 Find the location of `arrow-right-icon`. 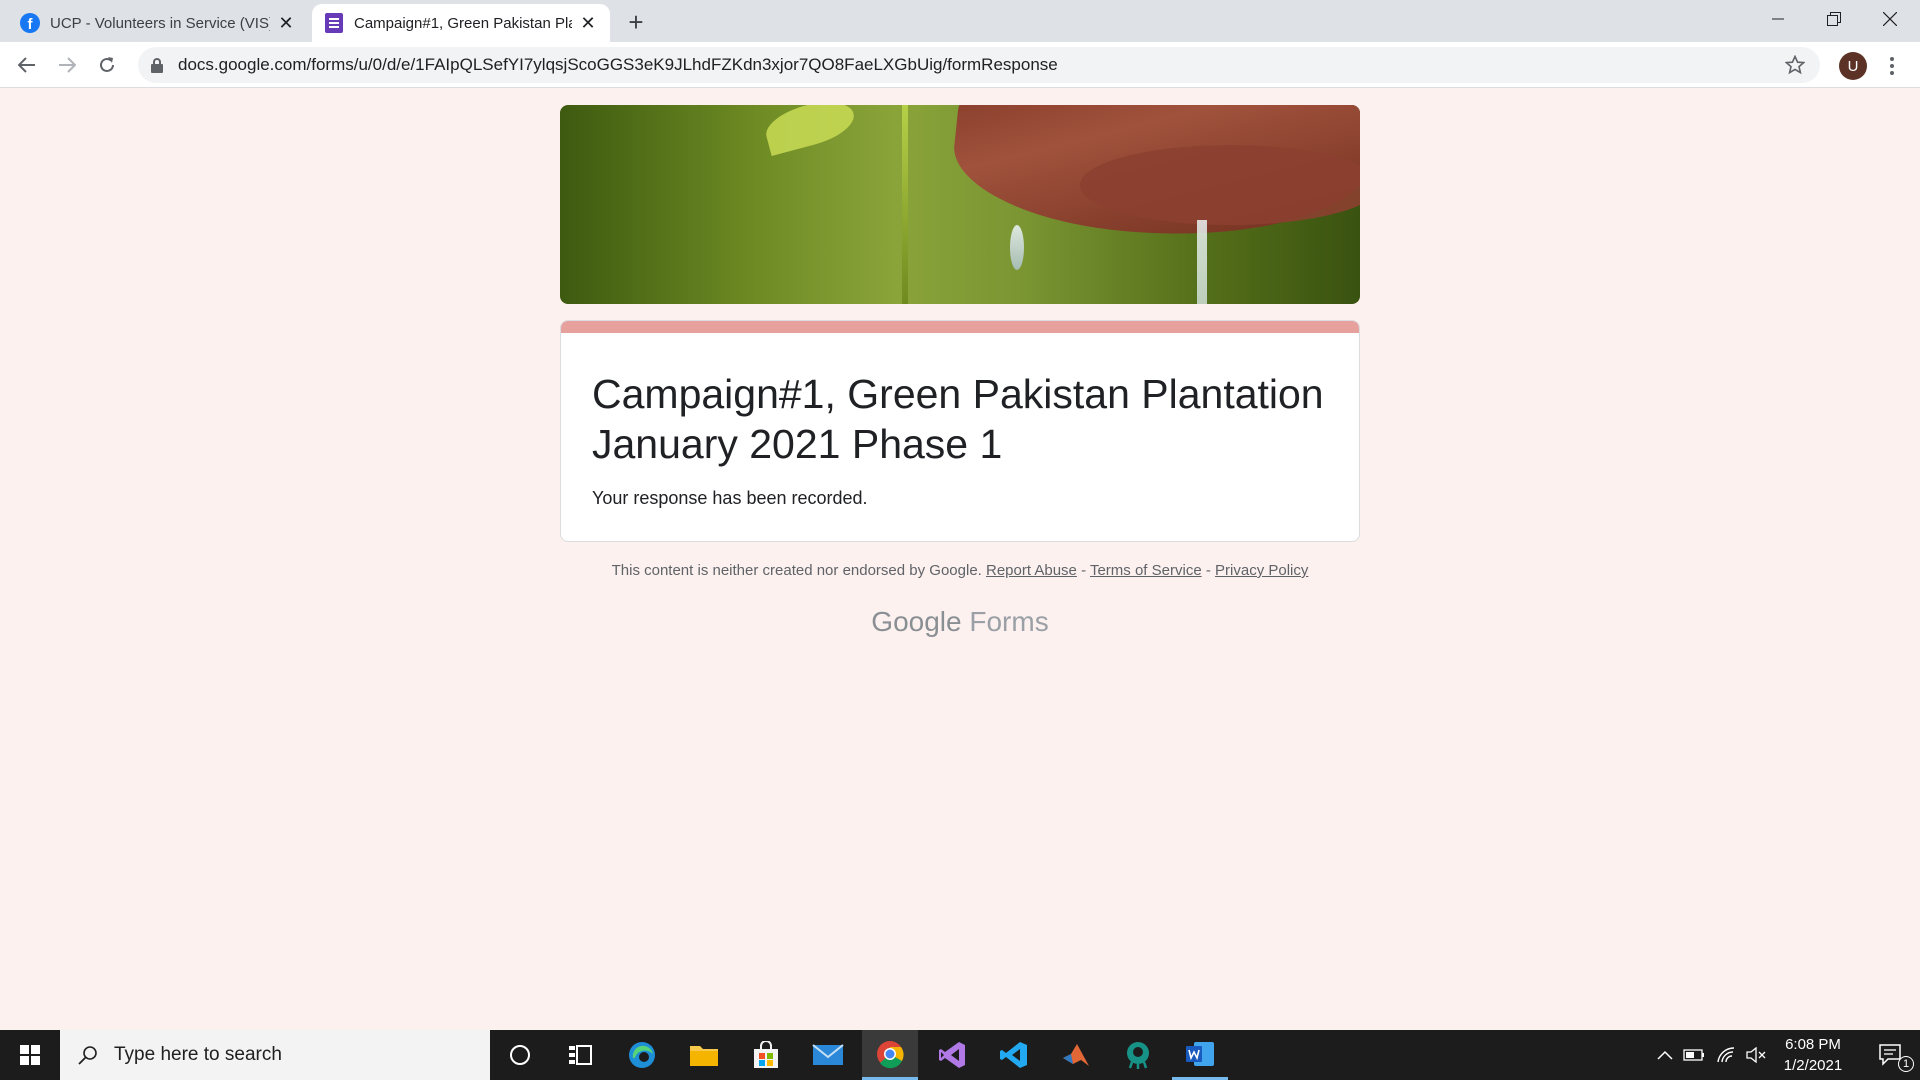

arrow-right-icon is located at coordinates (67, 65).